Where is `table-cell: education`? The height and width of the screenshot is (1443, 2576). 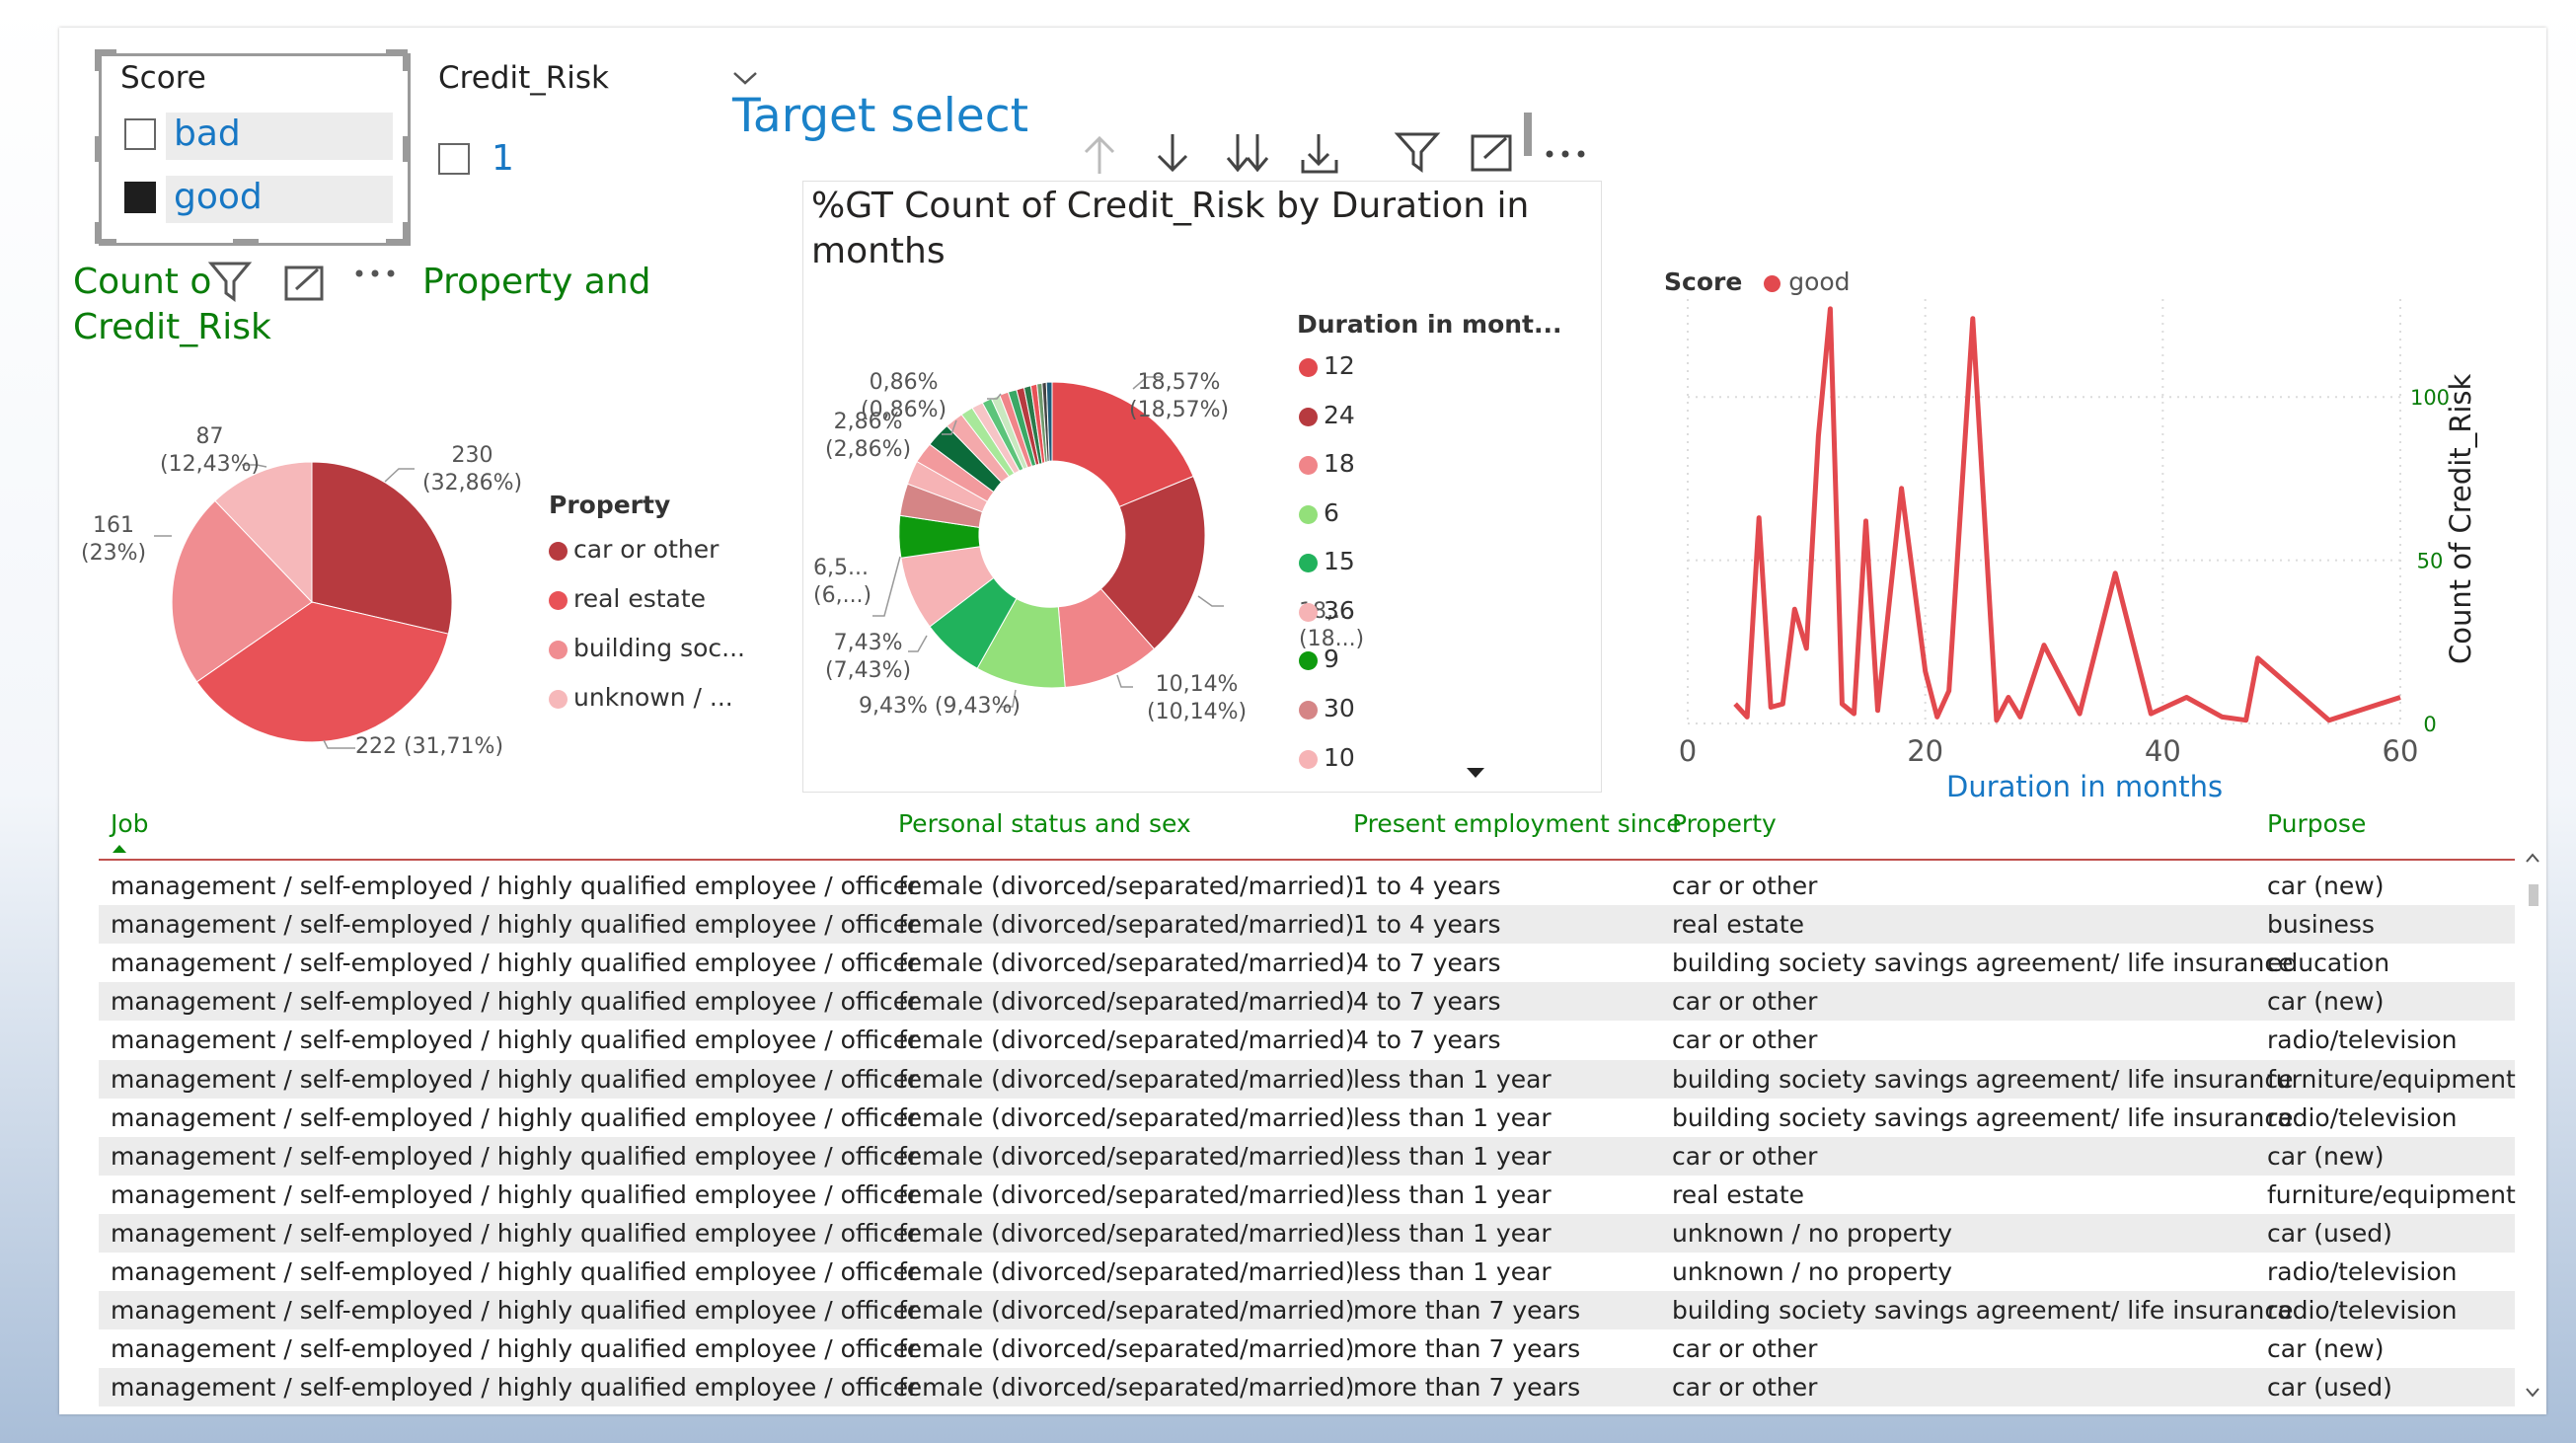
table-cell: education is located at coordinates (2328, 964).